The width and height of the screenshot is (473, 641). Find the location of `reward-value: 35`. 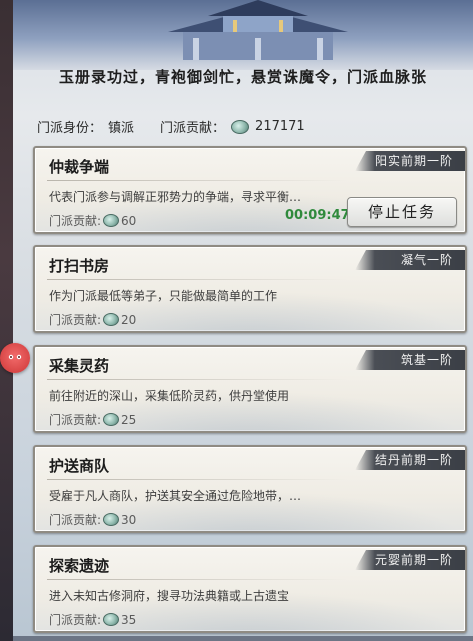

reward-value: 35 is located at coordinates (129, 619).